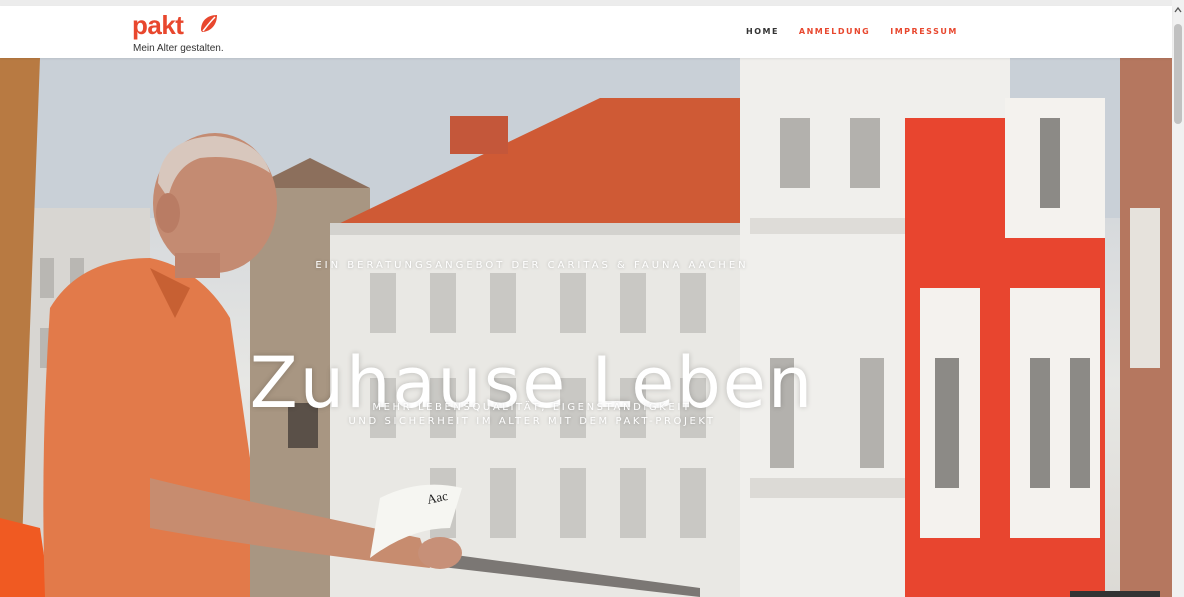 The height and width of the screenshot is (597, 1184). I want to click on nav-home: HOME, so click(762, 31).